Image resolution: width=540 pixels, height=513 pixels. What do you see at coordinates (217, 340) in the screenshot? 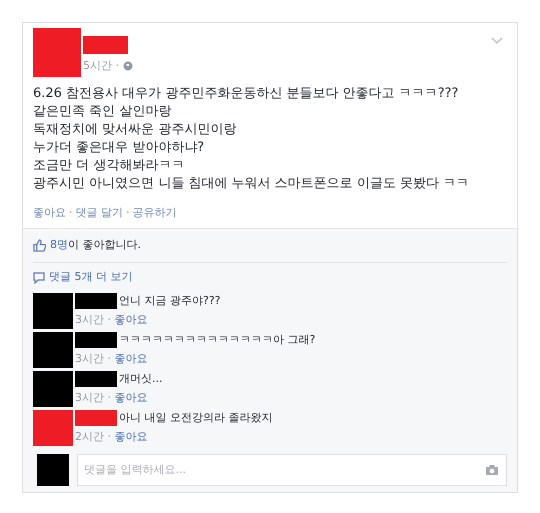
I see `comment-text: ㅋㅋㅋㅋㅋㅋㅋㅋㅋㅋㅋㅋㅋㅋ아 그래?` at bounding box center [217, 340].